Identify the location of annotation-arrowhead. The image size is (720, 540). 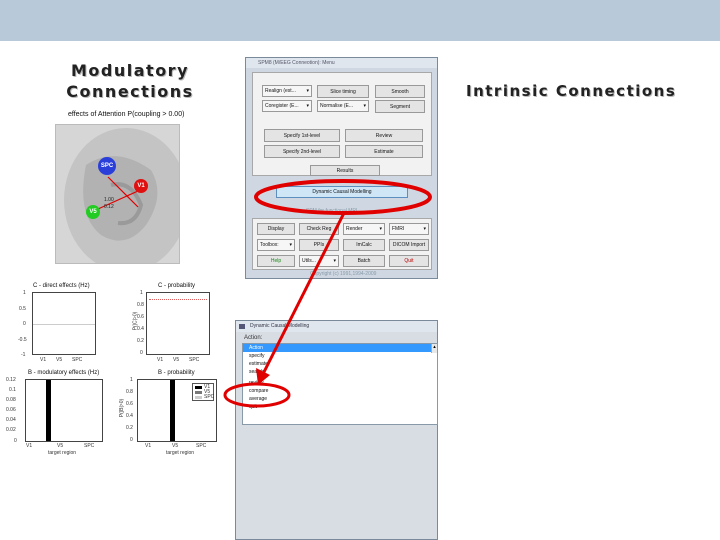
(263, 376).